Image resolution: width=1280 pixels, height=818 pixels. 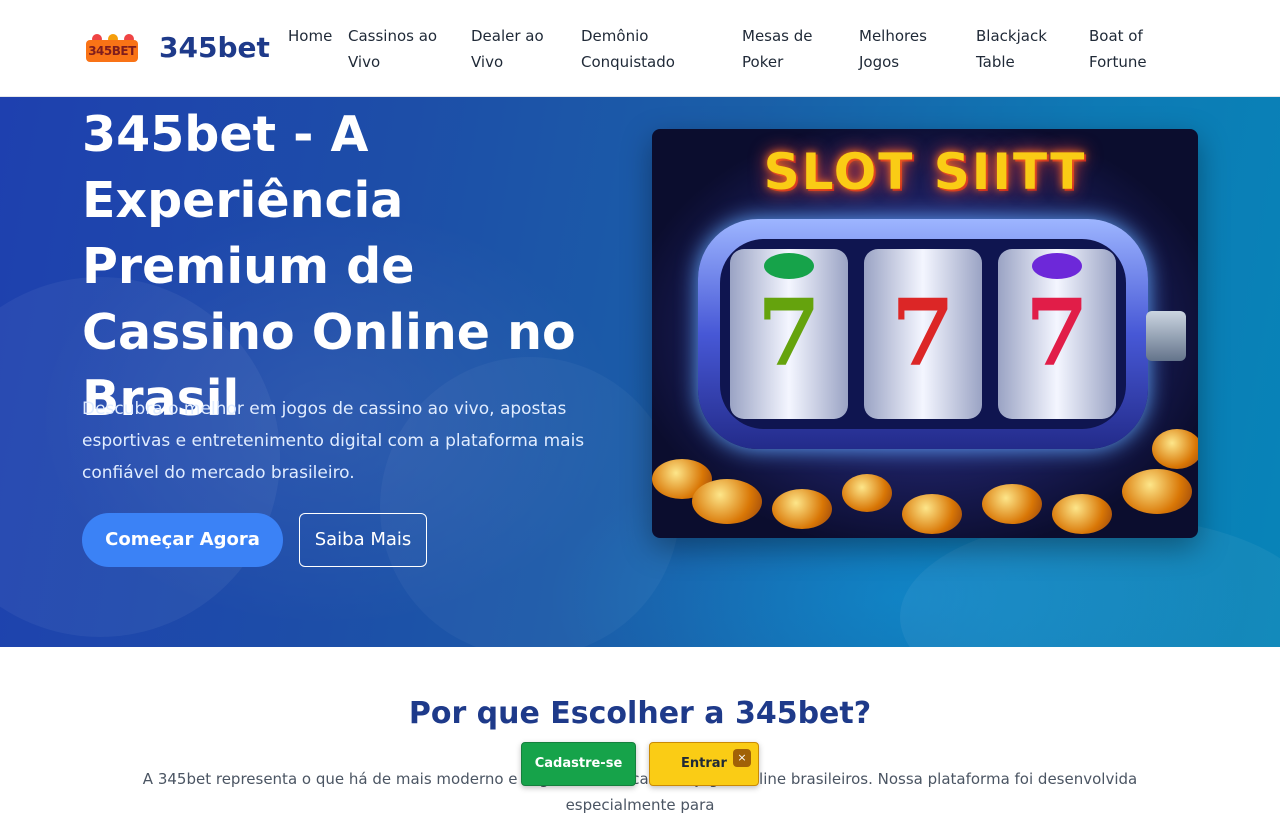 I want to click on site-logo: 345BET 345bet, so click(x=178, y=48).